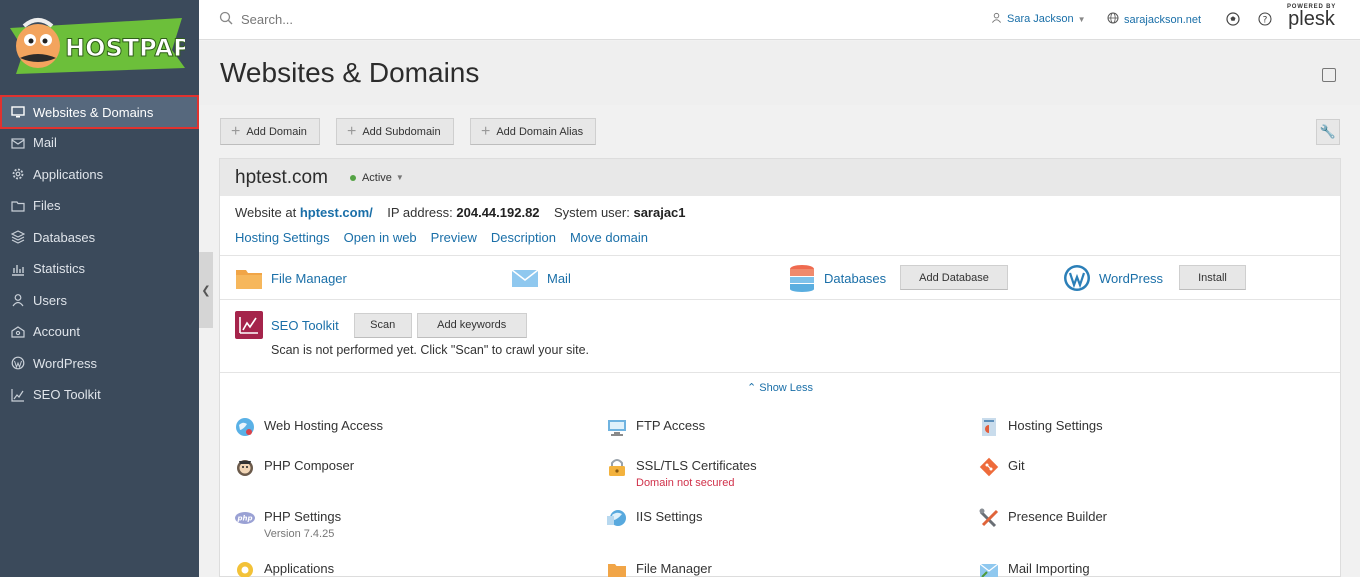 This screenshot has width=1360, height=577. Describe the element at coordinates (1002, 467) in the screenshot. I see `tool-git: Git` at that location.